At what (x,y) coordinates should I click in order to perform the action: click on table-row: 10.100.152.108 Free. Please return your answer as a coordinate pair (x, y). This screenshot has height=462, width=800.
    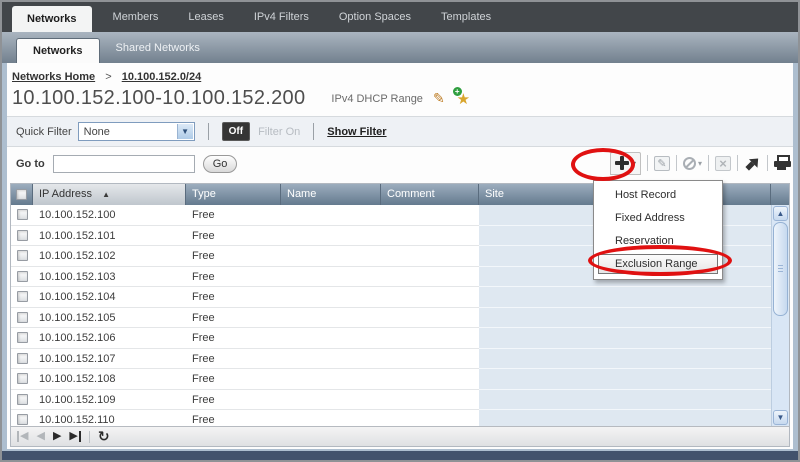
    Looking at the image, I should click on (400, 379).